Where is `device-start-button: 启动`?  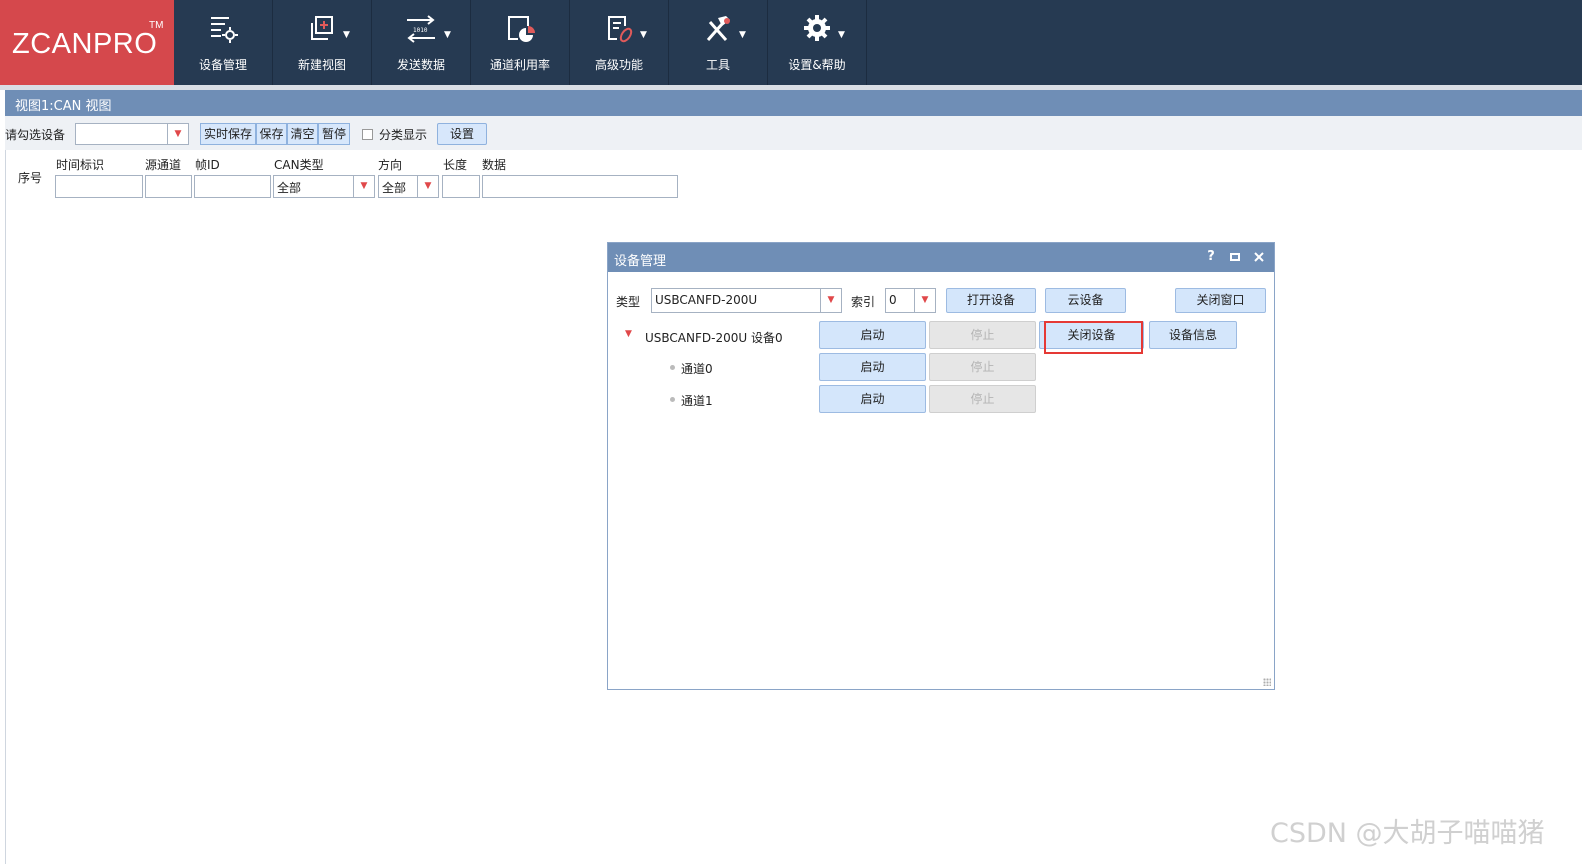
device-start-button: 启动 is located at coordinates (872, 335).